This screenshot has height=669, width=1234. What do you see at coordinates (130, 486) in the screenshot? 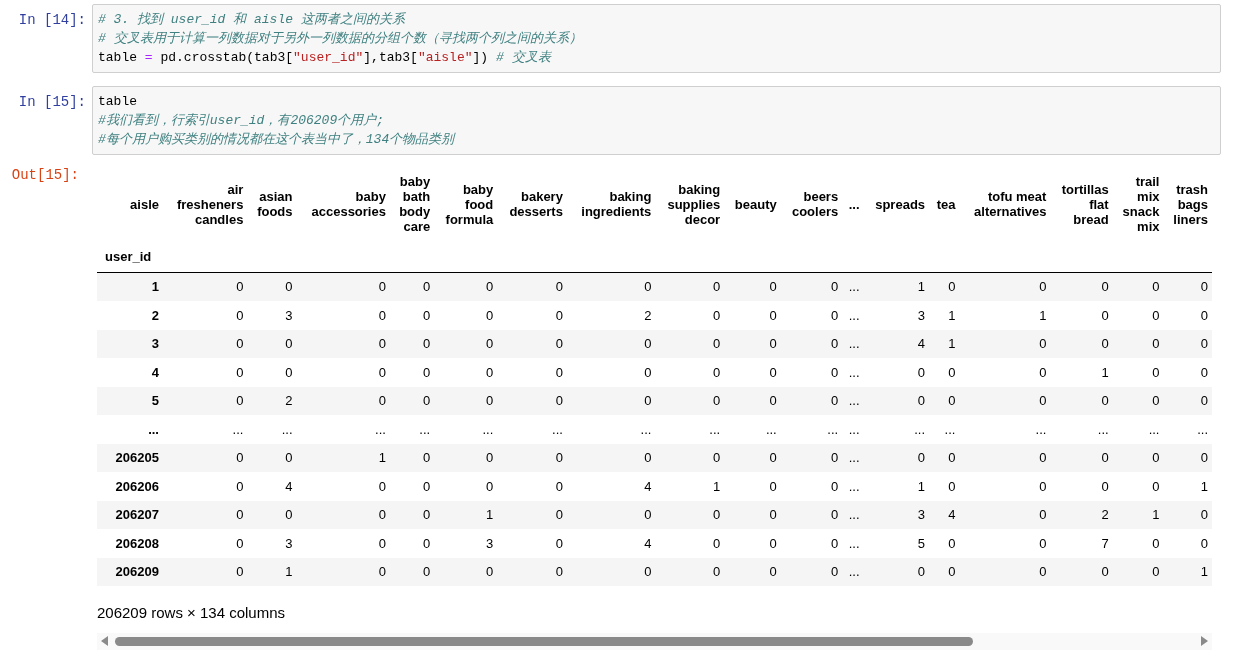
I see `row-index: 206206` at bounding box center [130, 486].